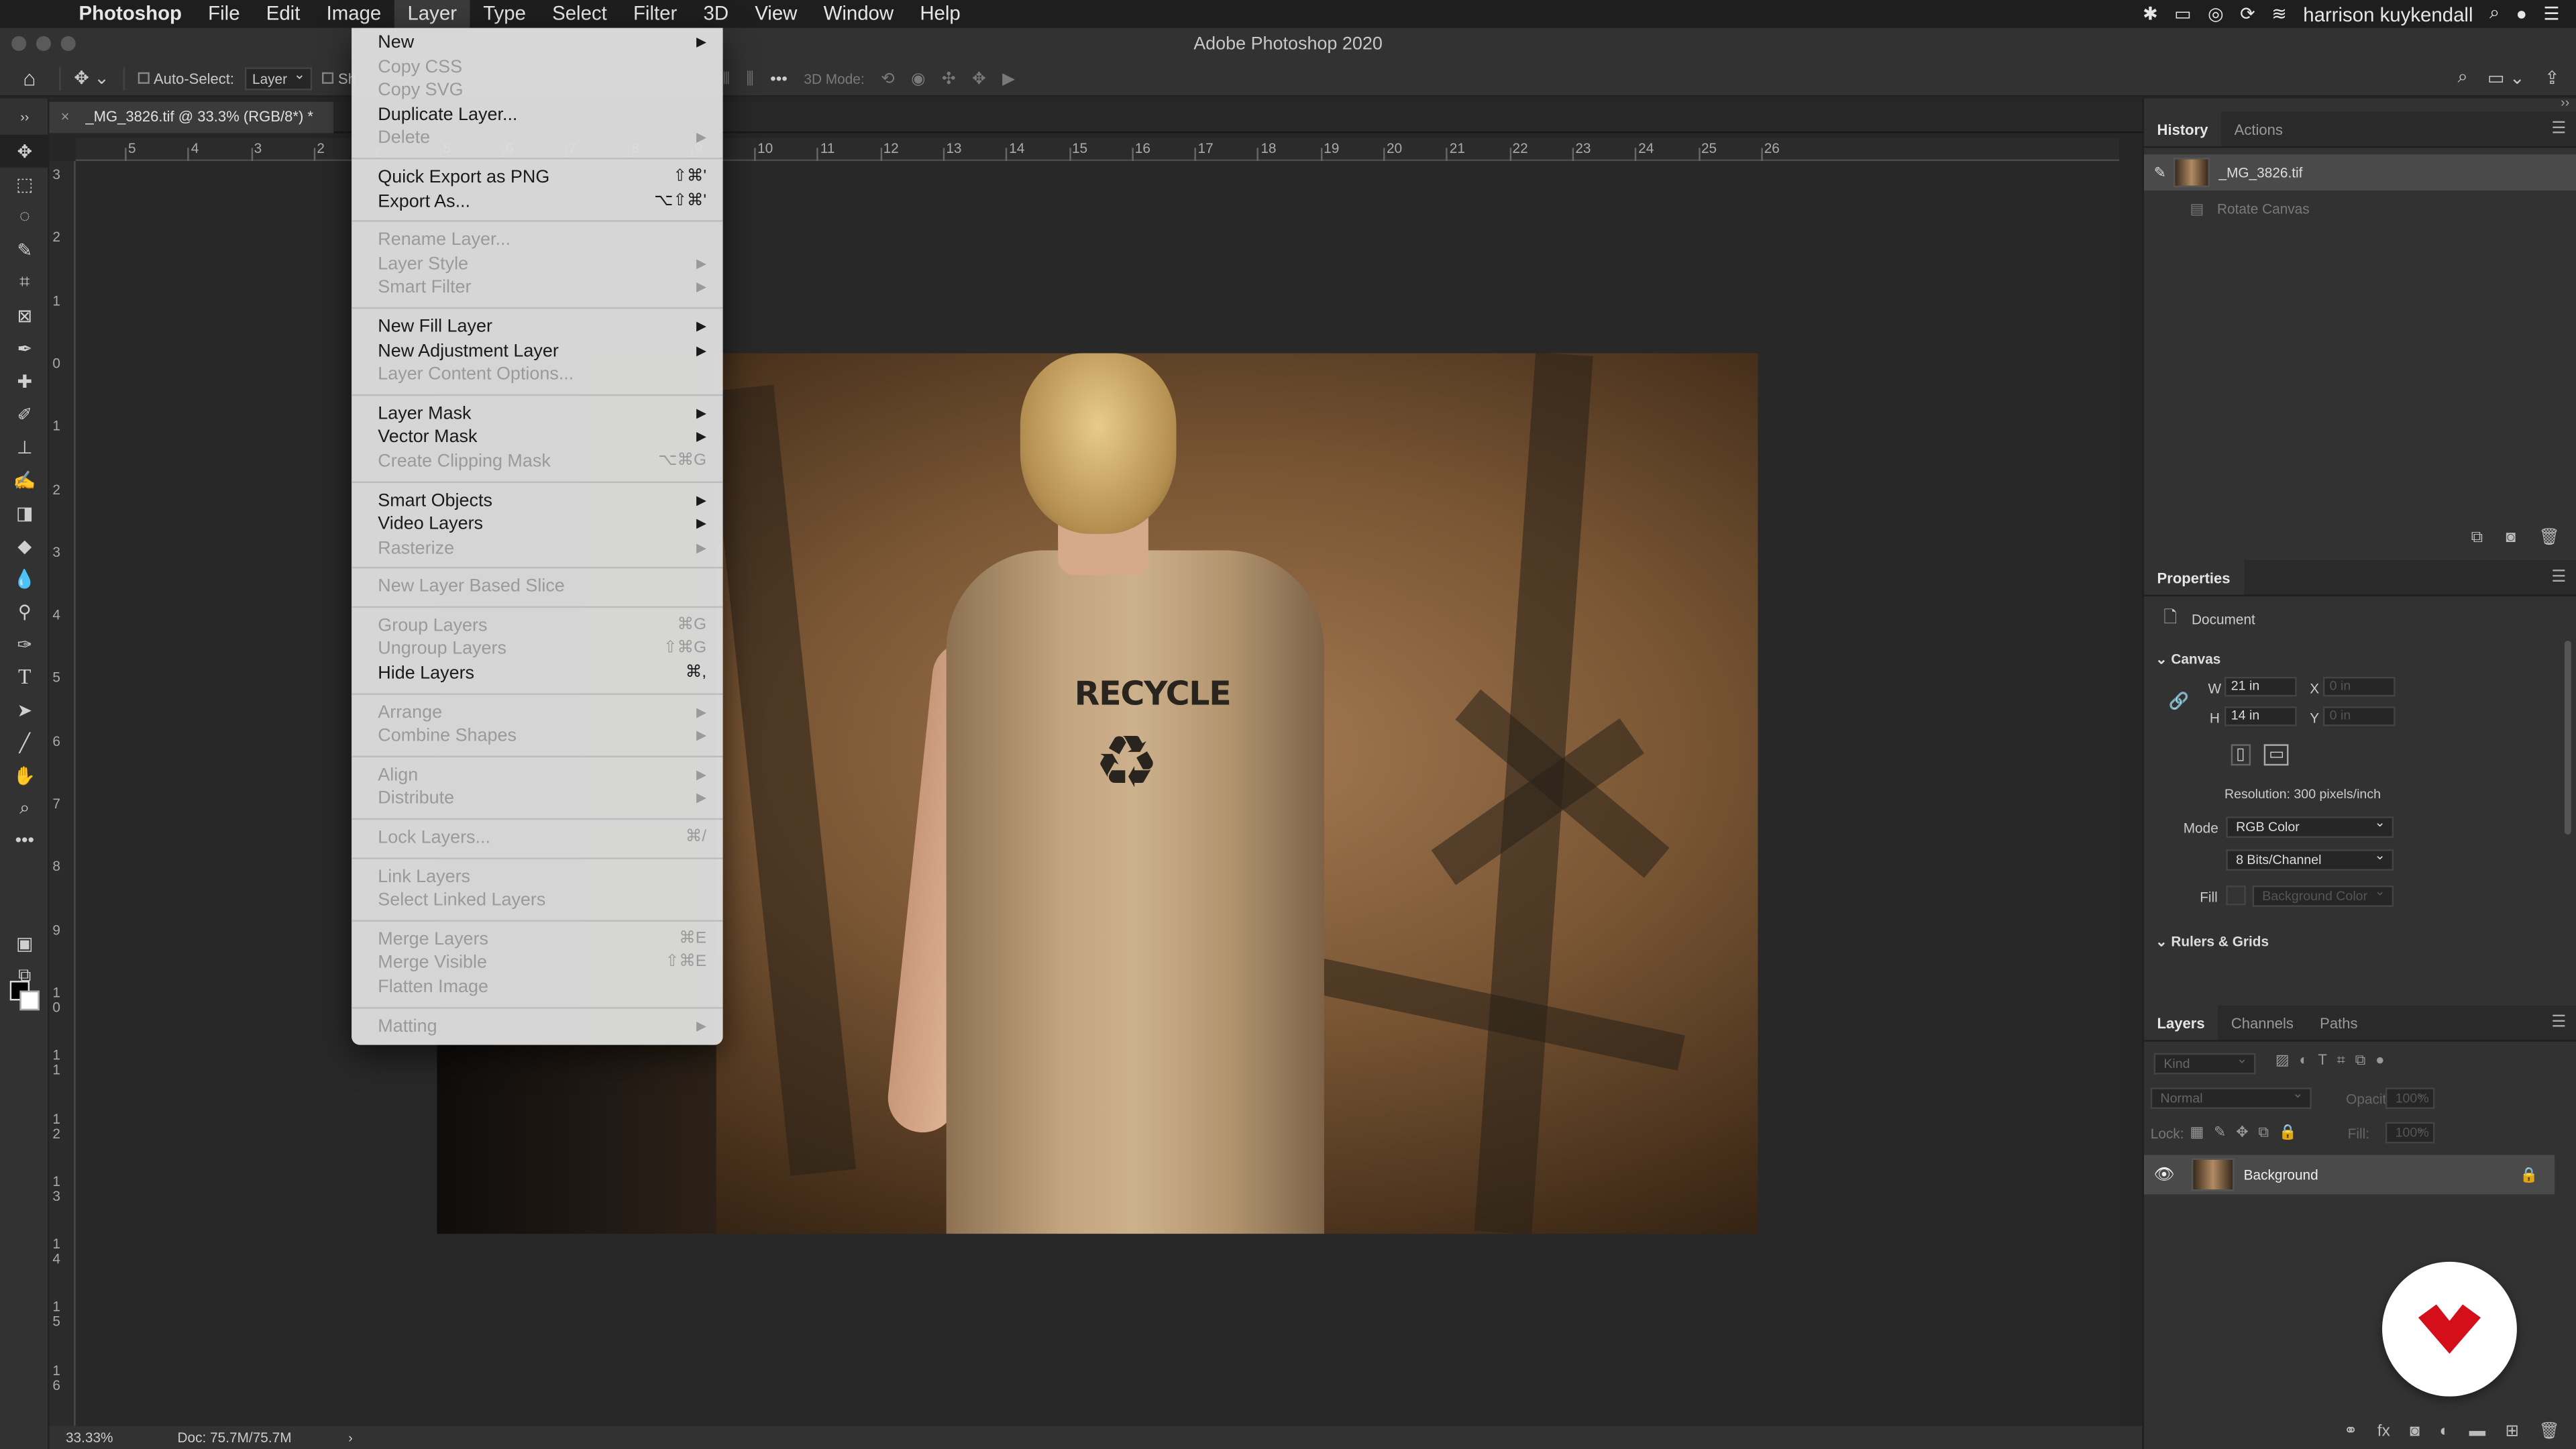 Image resolution: width=2576 pixels, height=1449 pixels. What do you see at coordinates (224, 14) in the screenshot?
I see `menu-file: File` at bounding box center [224, 14].